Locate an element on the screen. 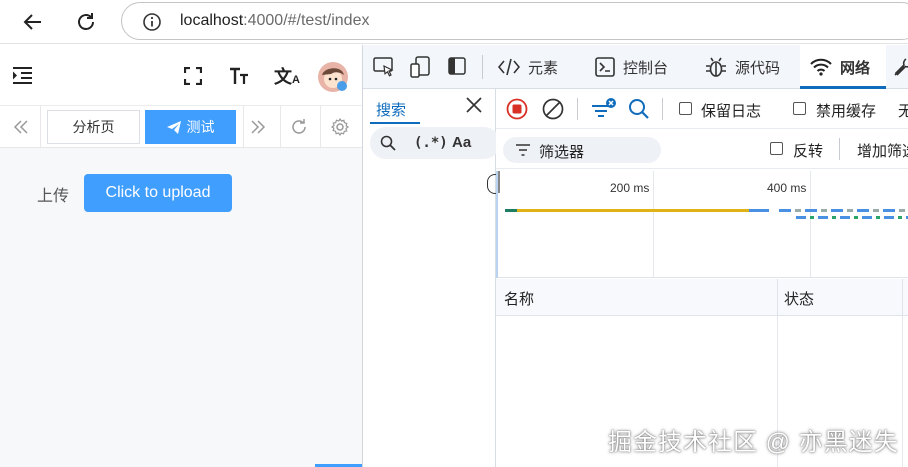 Image resolution: width=908 pixels, height=467 pixels. more-filters-label: 增加筛选 is located at coordinates (882, 150).